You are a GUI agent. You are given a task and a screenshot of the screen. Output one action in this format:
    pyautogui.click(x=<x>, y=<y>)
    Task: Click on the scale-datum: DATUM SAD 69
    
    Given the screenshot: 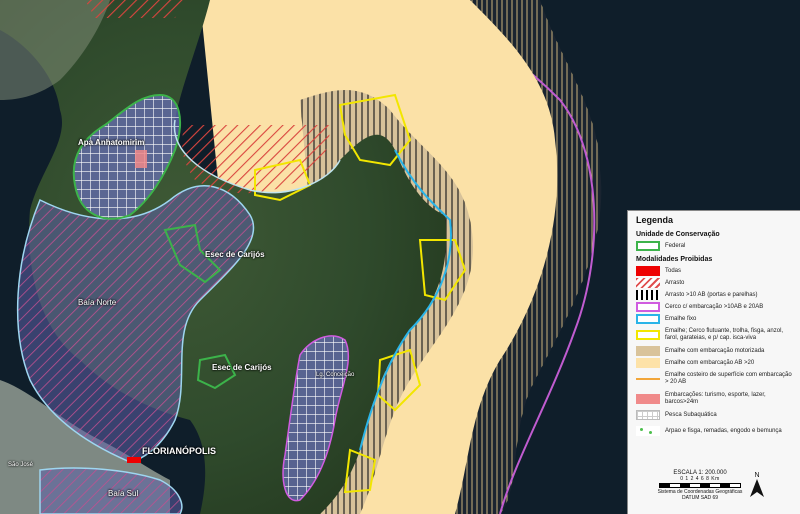 What is the action you would take?
    pyautogui.click(x=700, y=498)
    